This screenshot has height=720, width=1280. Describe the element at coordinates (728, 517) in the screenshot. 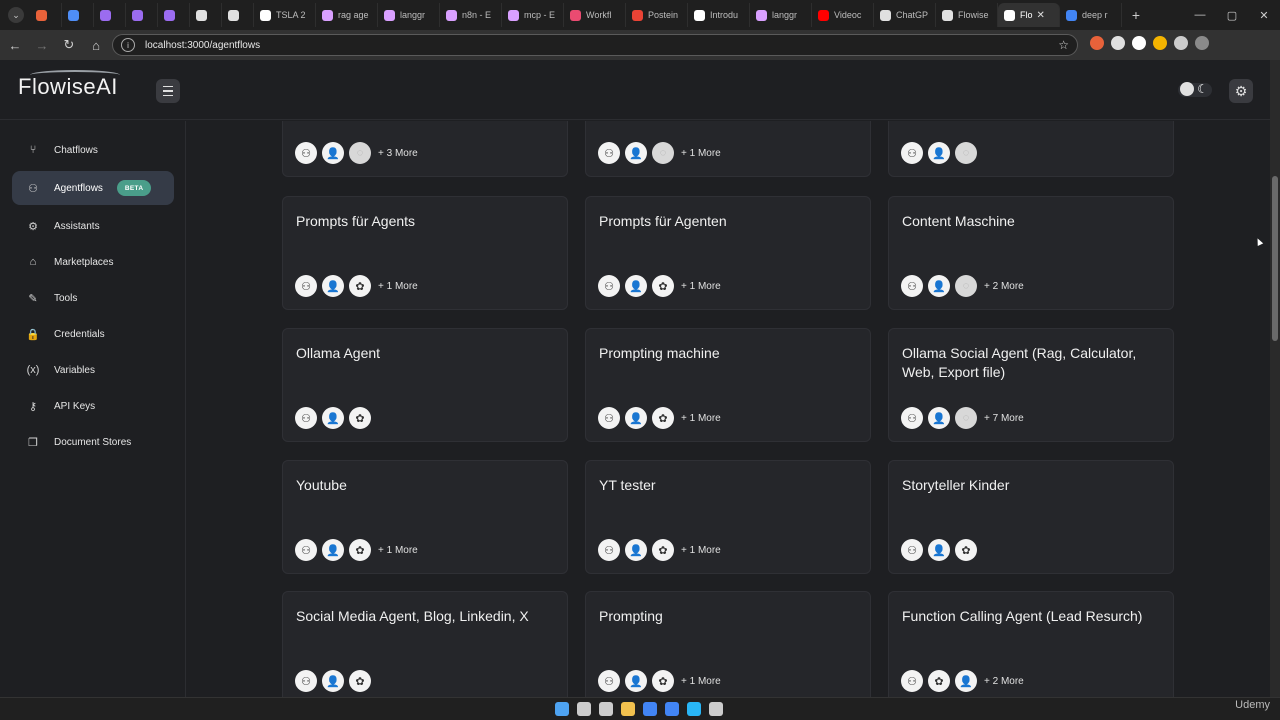

I see `agentflow-card: YT tester ⚇ 👤 ✿ + 1 More` at that location.